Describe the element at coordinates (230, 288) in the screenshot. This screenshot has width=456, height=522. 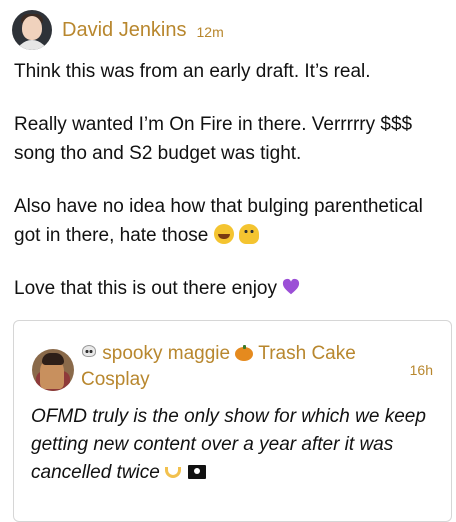
I see `paragraph-4: Love that this is out there enjoy` at that location.